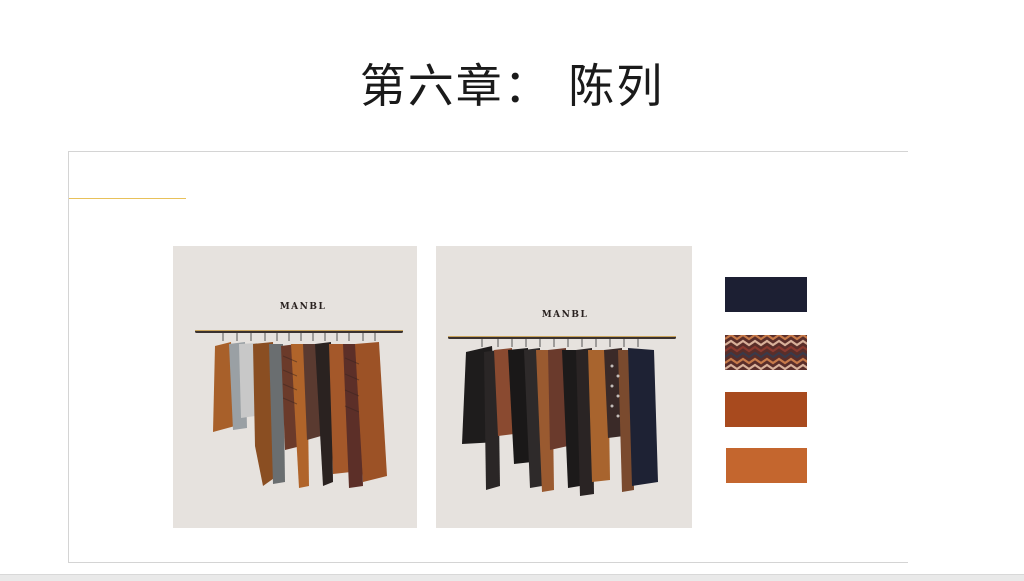  Describe the element at coordinates (766, 465) in the screenshot. I see `swatch-tan-orange` at that location.